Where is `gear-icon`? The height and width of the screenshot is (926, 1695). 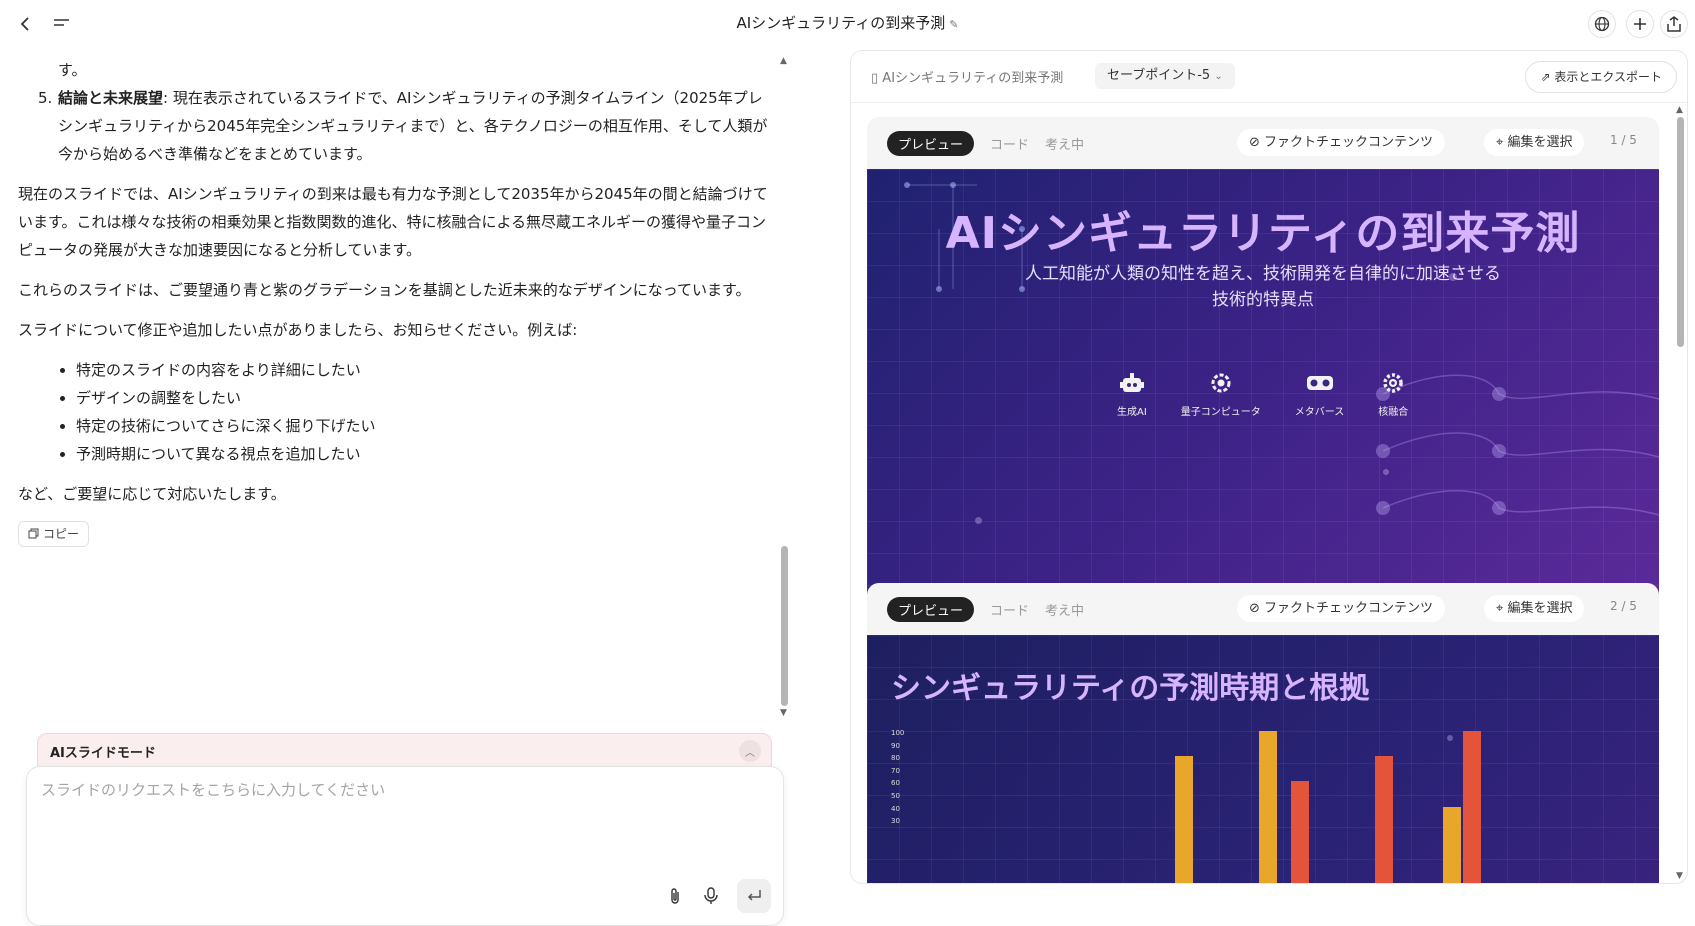 gear-icon is located at coordinates (1393, 383).